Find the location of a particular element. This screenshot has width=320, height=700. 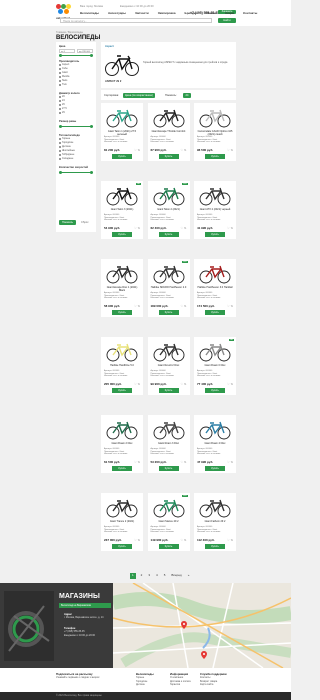

frame-slider is located at coordinates (76, 126).